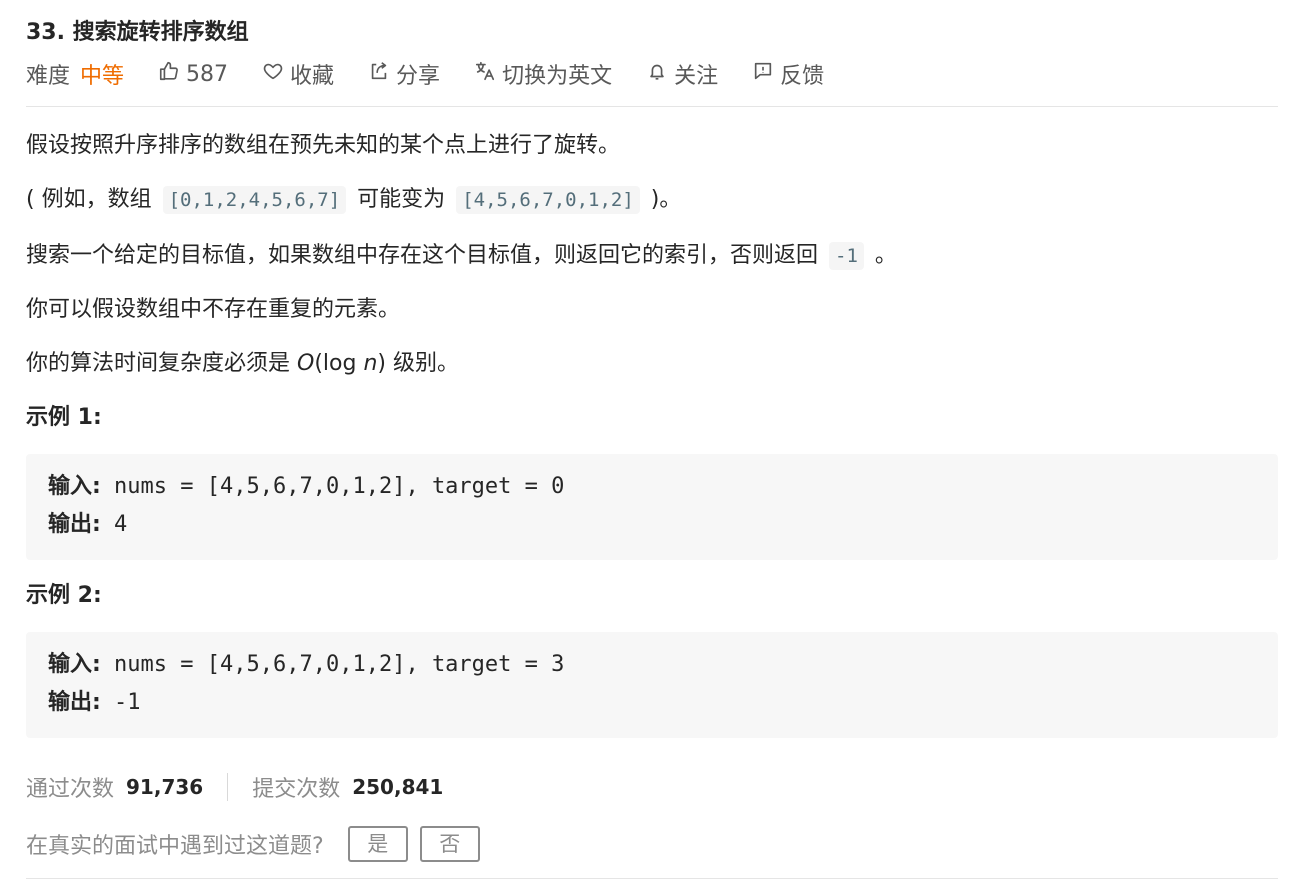 Image resolution: width=1304 pixels, height=886 pixels. I want to click on survey-yes-button: 是, so click(377, 844).